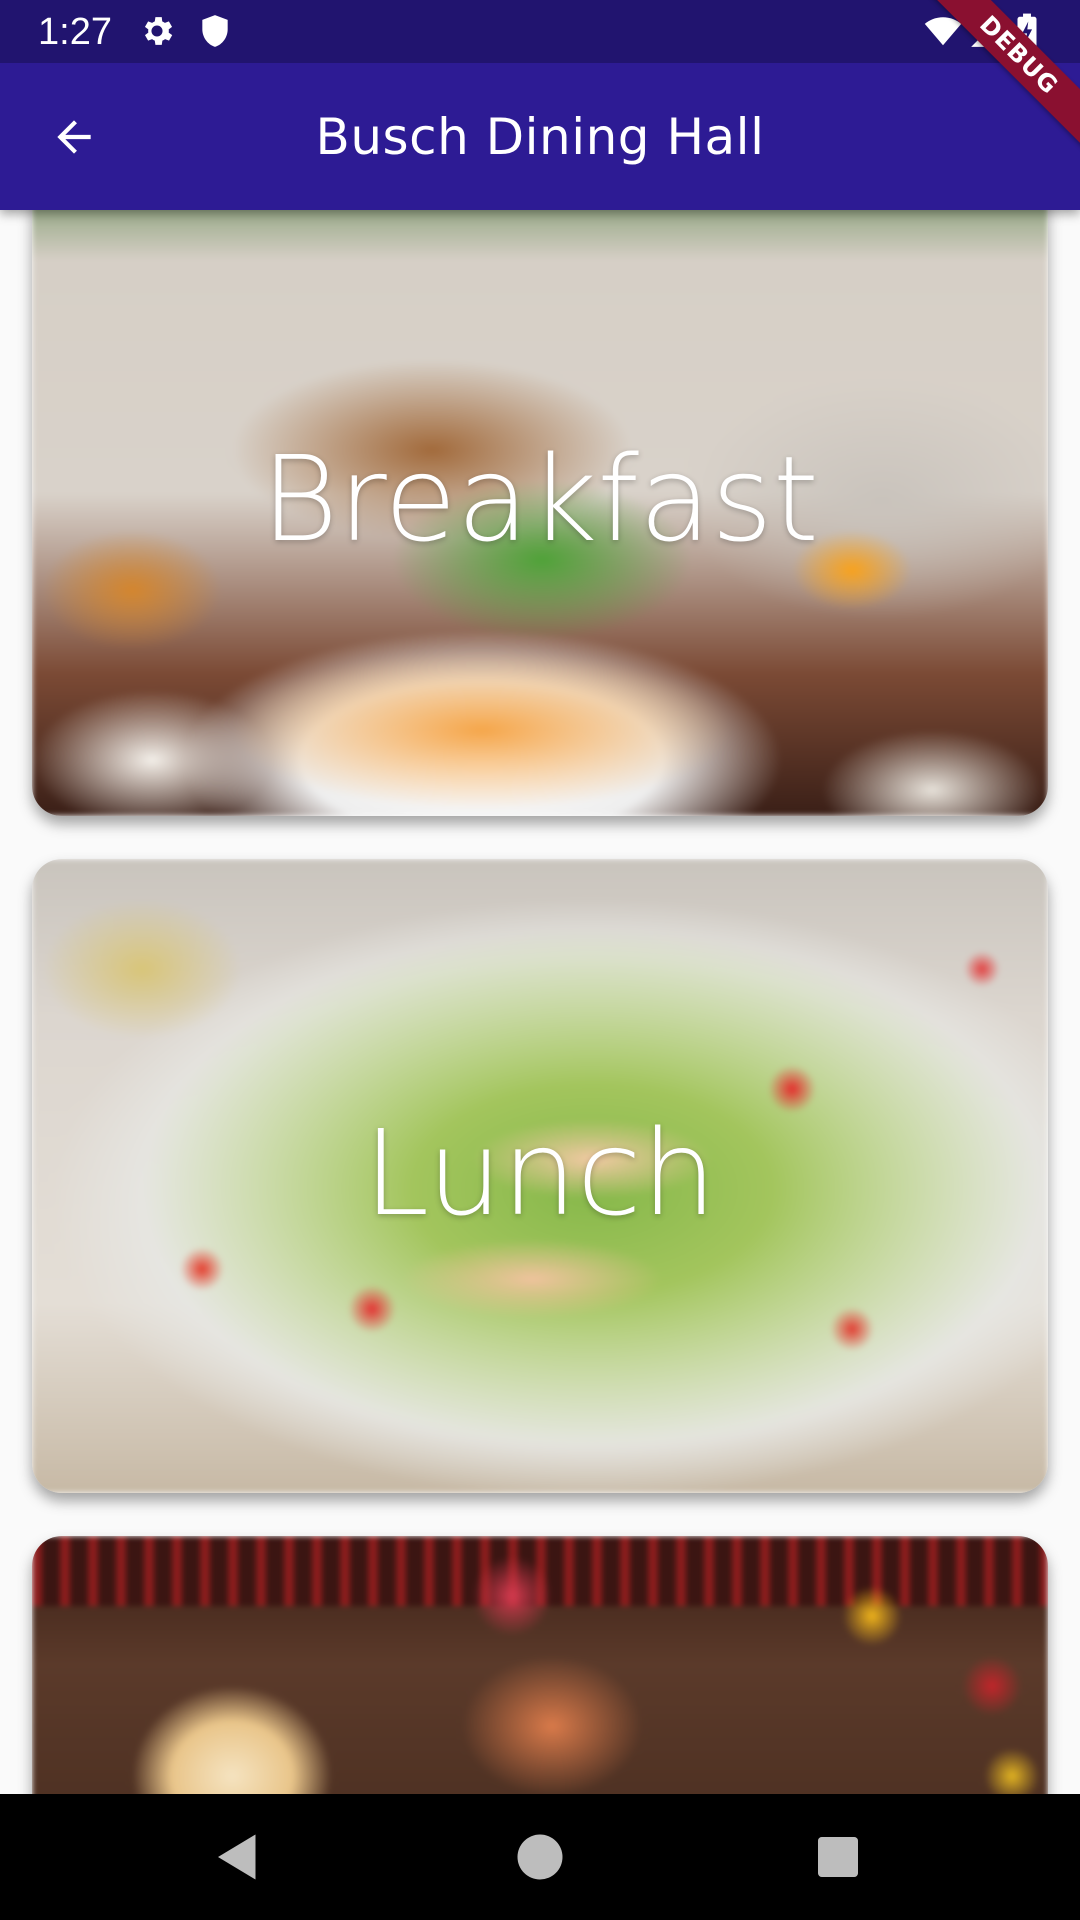 The image size is (1080, 1920). I want to click on home-circle-icon, so click(540, 1857).